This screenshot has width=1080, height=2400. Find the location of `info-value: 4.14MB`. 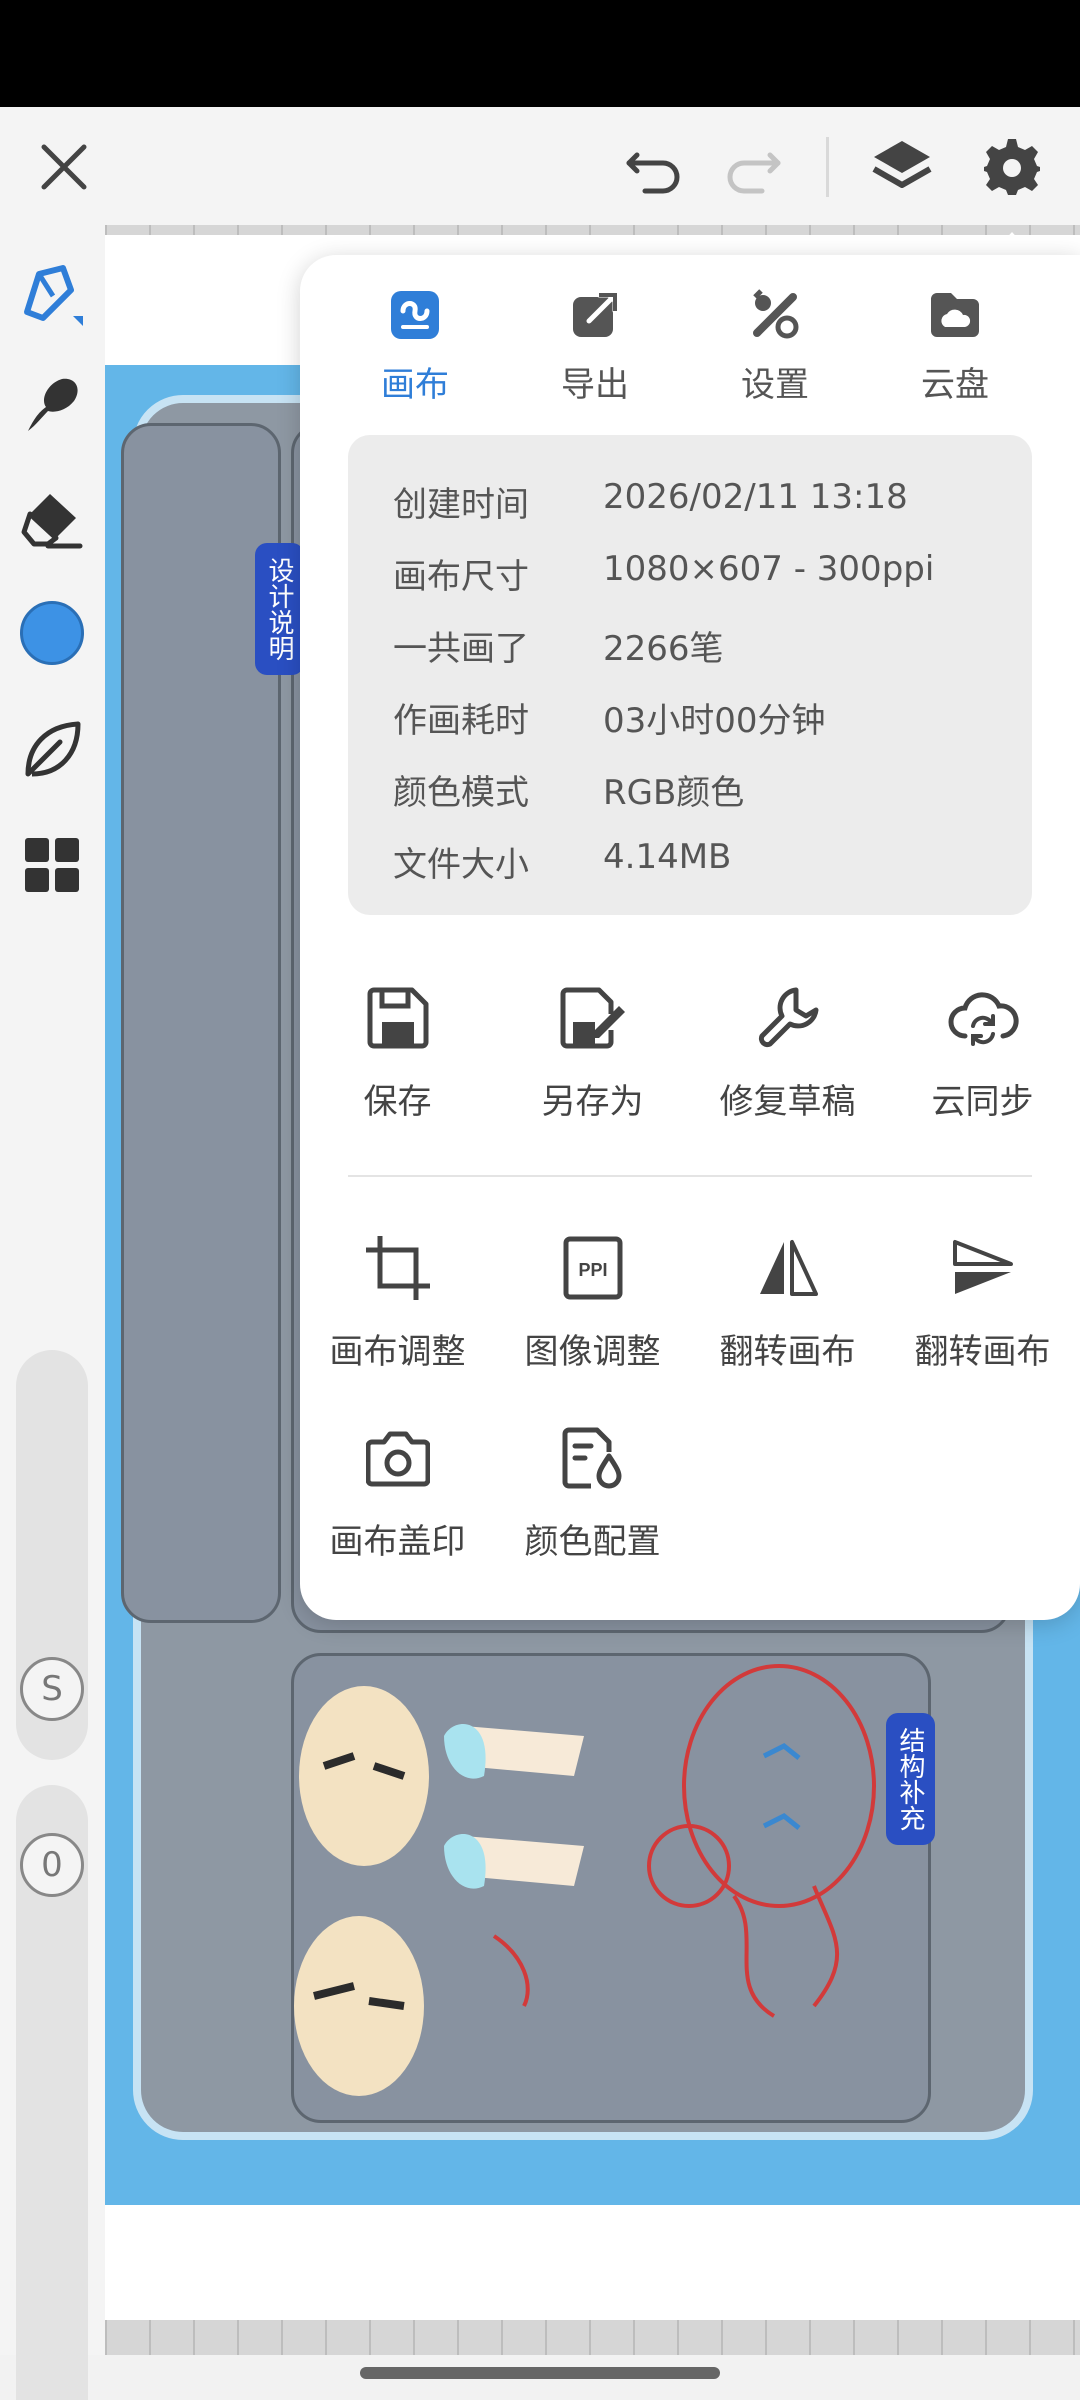

info-value: 4.14MB is located at coordinates (667, 857).